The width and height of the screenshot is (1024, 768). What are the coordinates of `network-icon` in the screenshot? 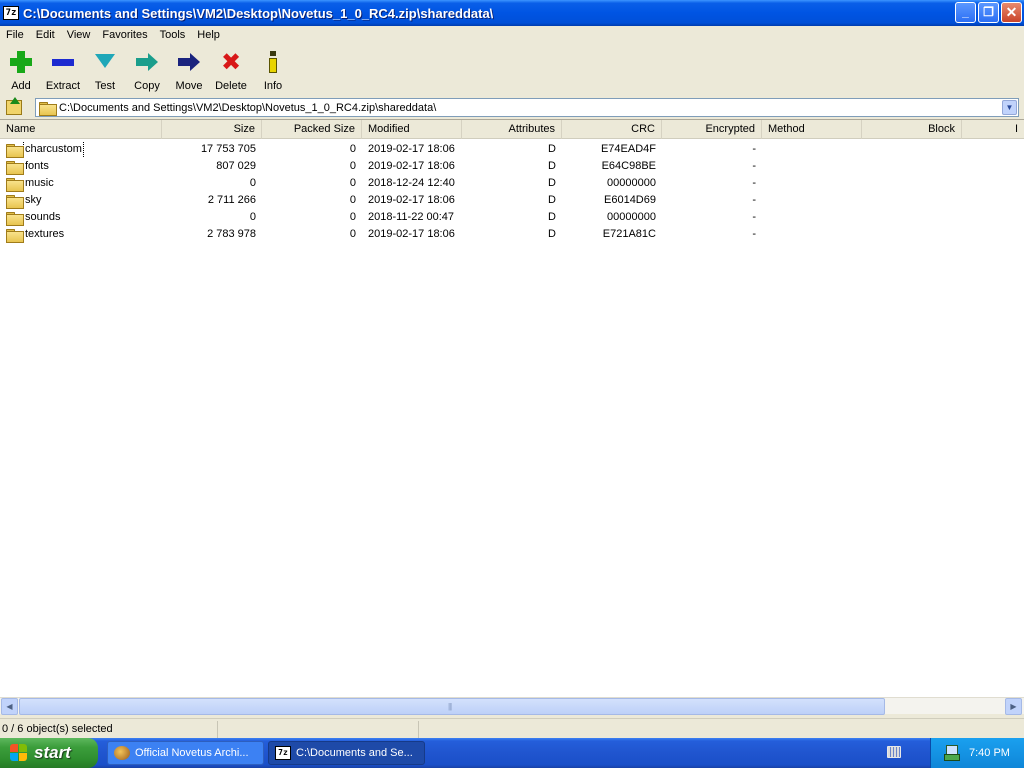 It's located at (952, 753).